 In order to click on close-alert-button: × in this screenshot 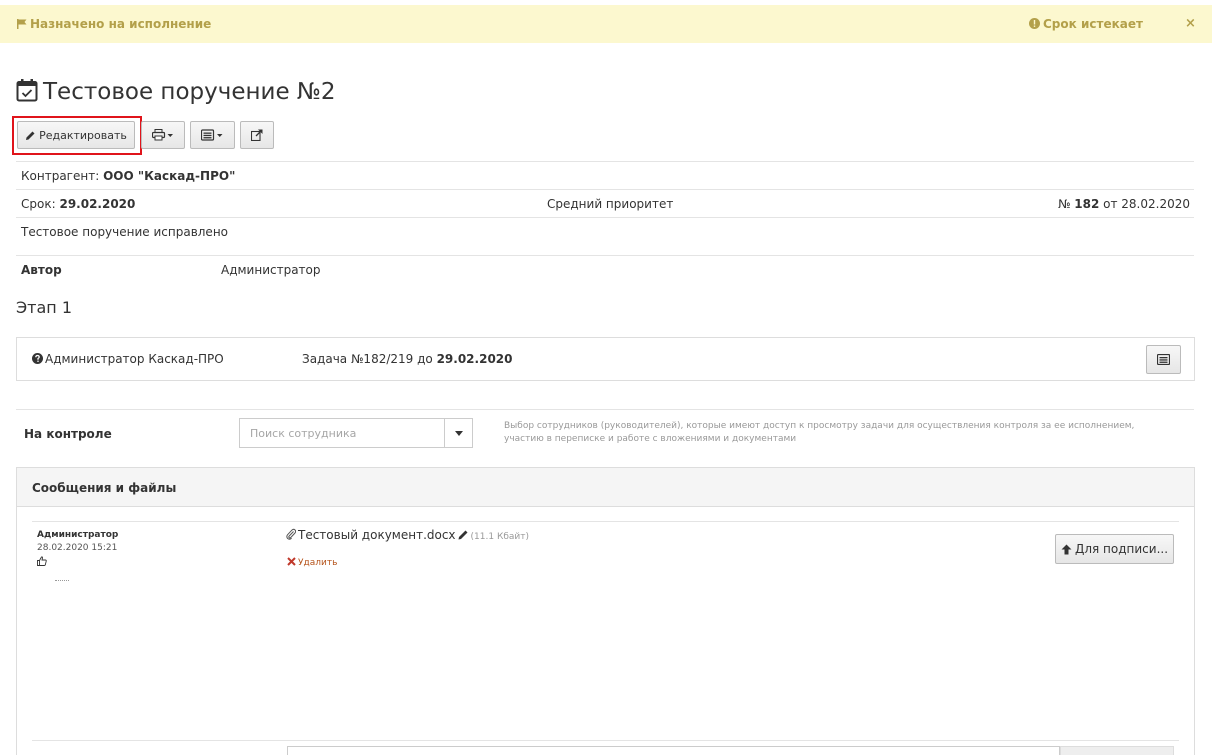, I will do `click(1190, 23)`.